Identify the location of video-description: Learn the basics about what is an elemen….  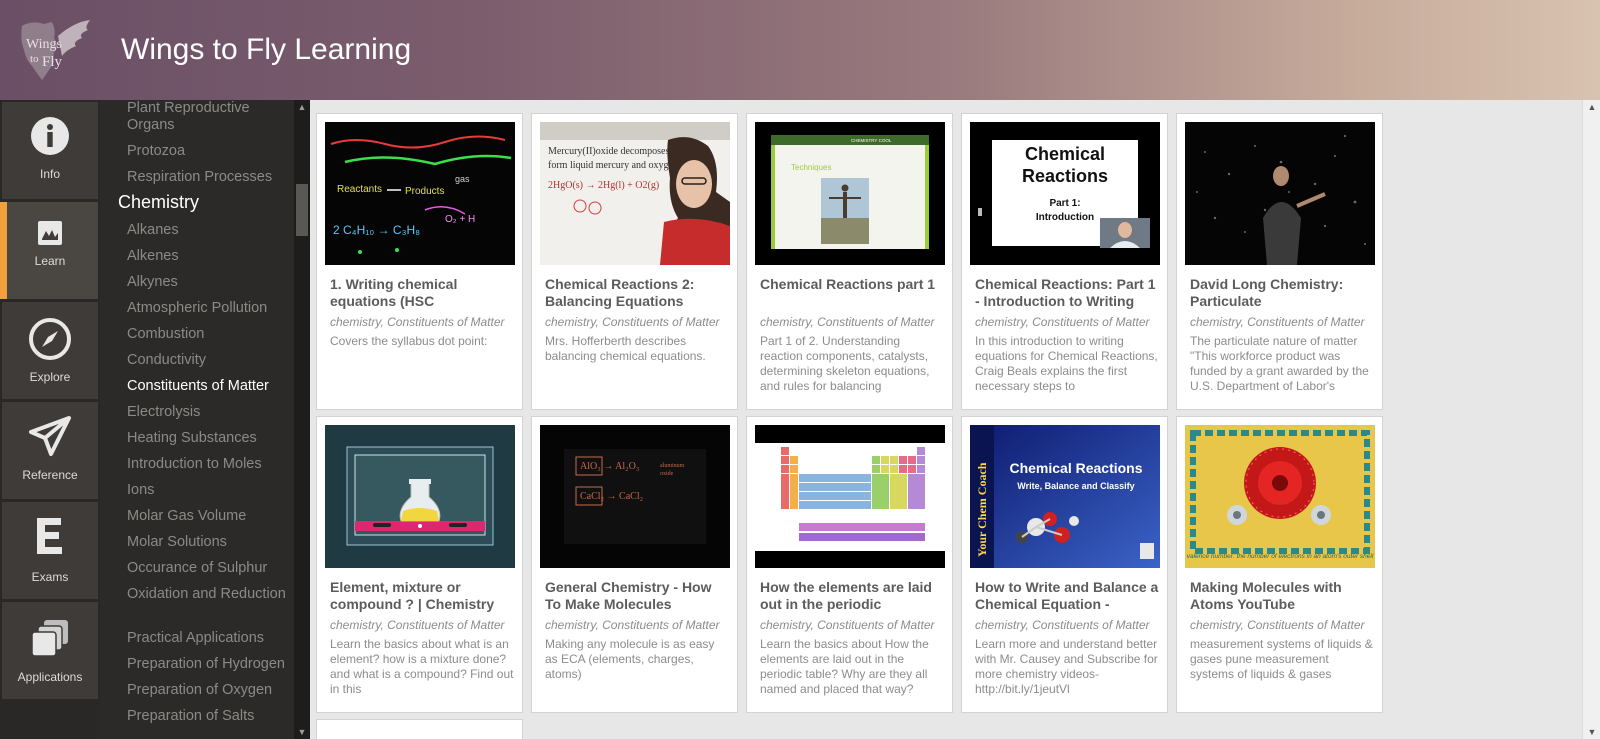
(422, 666).